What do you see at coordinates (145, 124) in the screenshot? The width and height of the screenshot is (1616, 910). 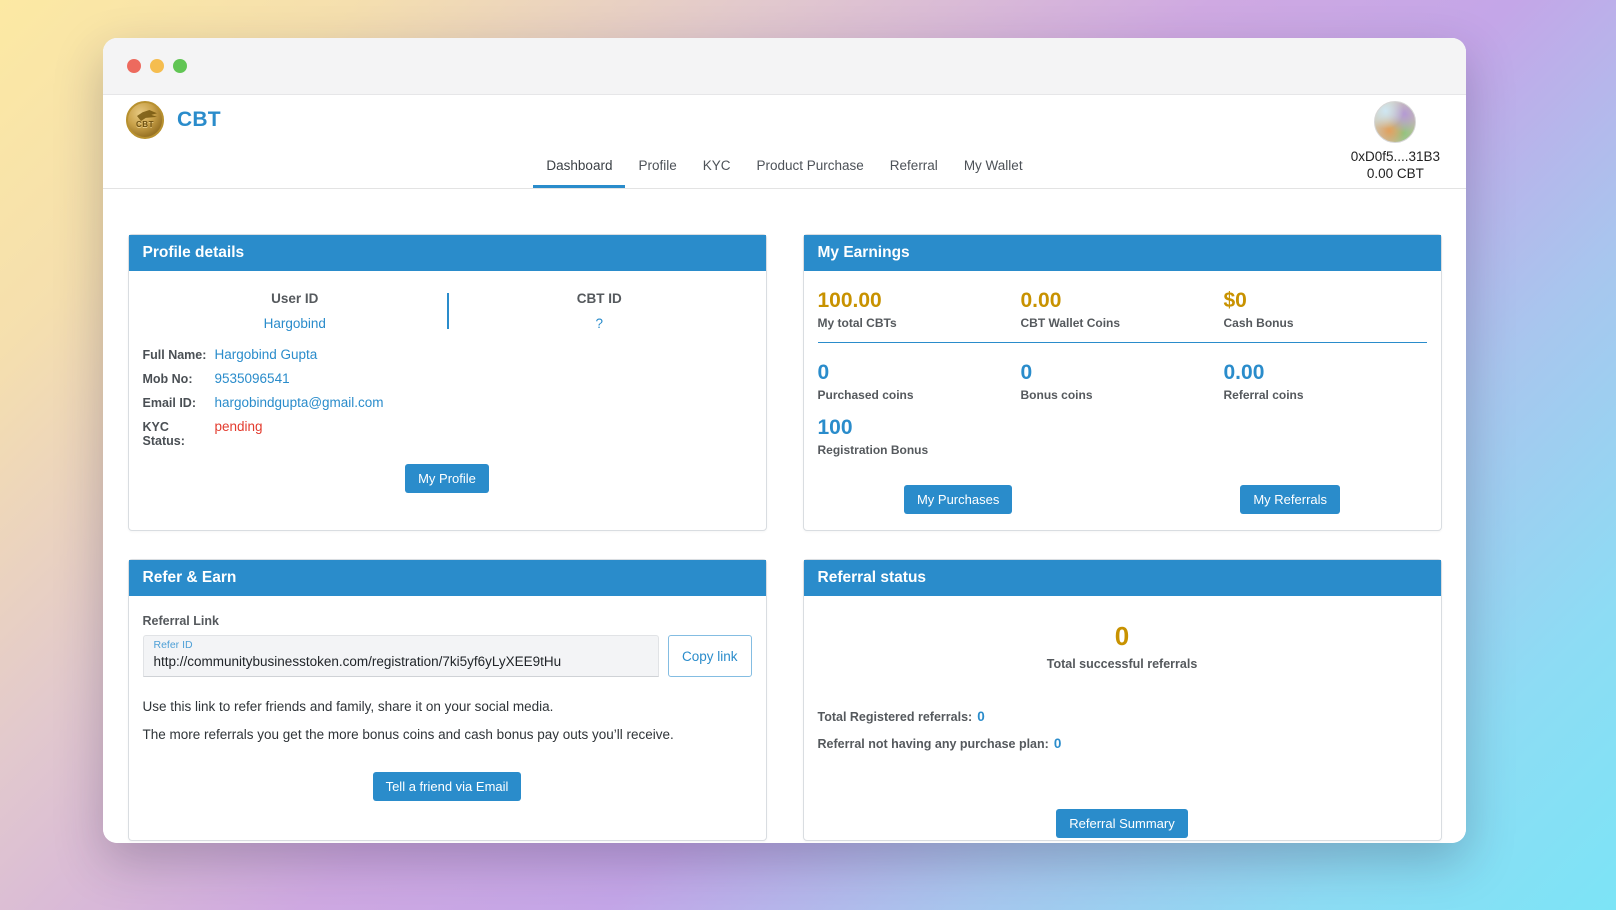 I see `coin-mark-label: CBT` at bounding box center [145, 124].